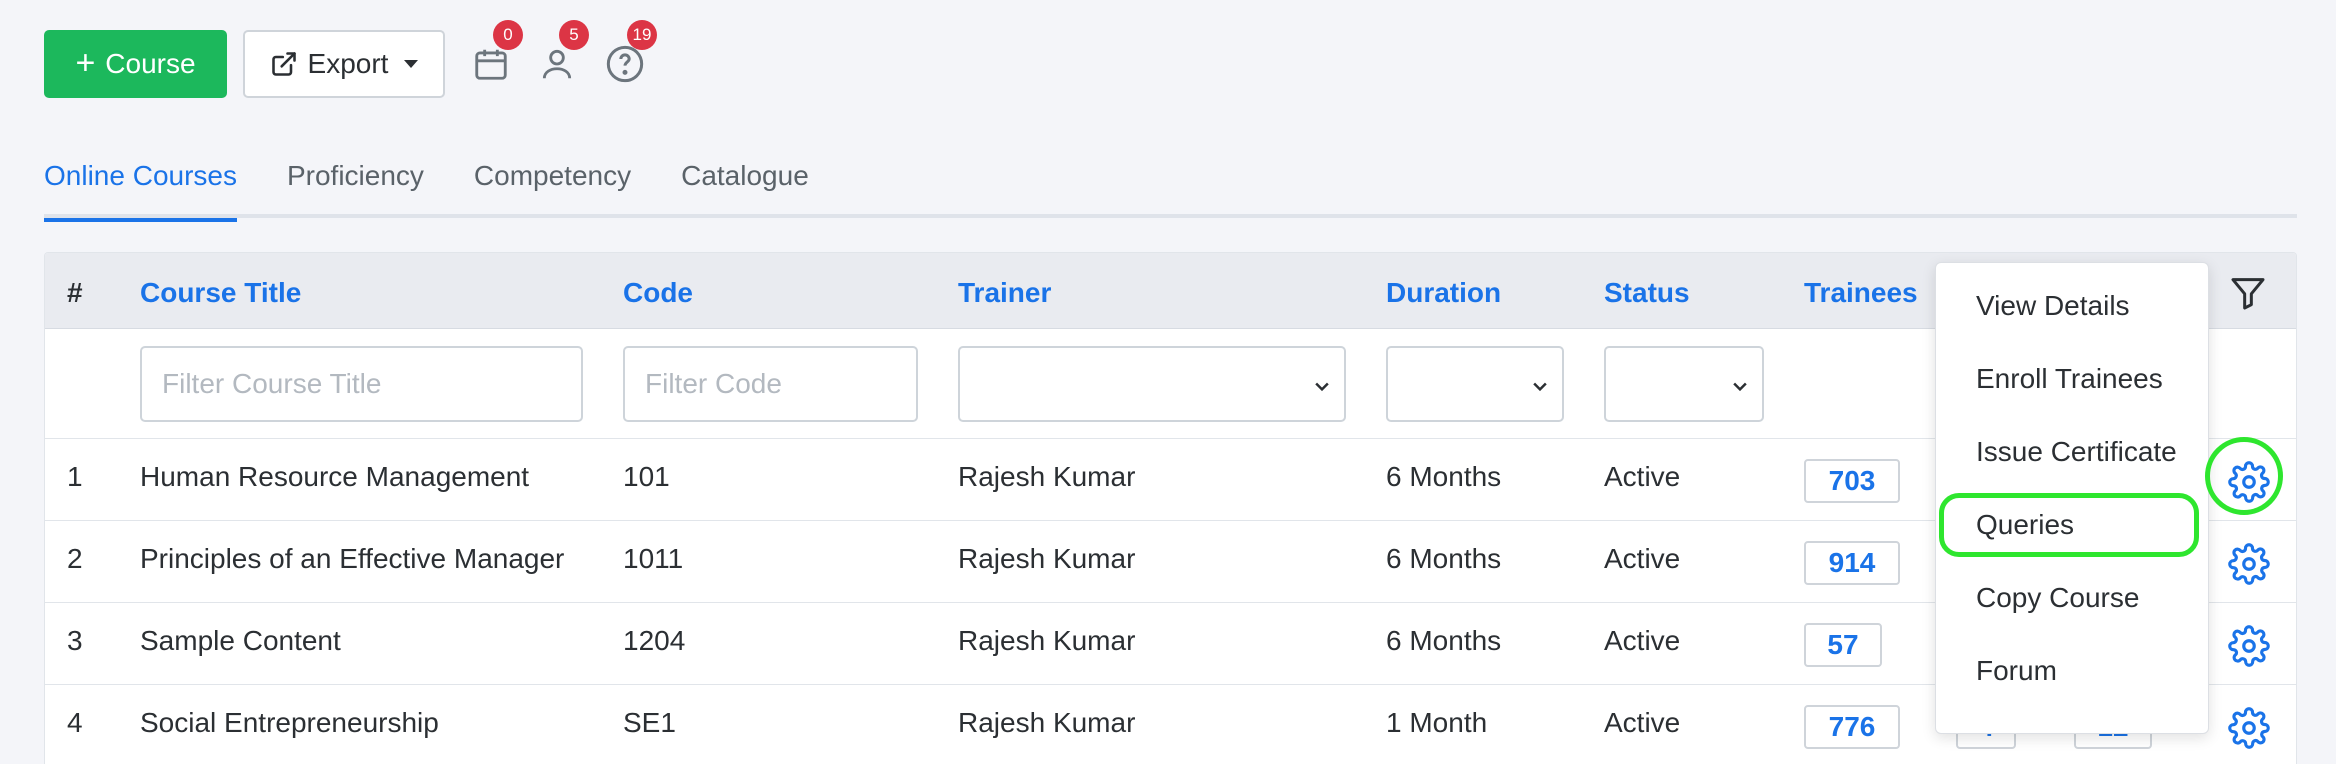  What do you see at coordinates (240, 641) in the screenshot?
I see `course-title: Sample Content` at bounding box center [240, 641].